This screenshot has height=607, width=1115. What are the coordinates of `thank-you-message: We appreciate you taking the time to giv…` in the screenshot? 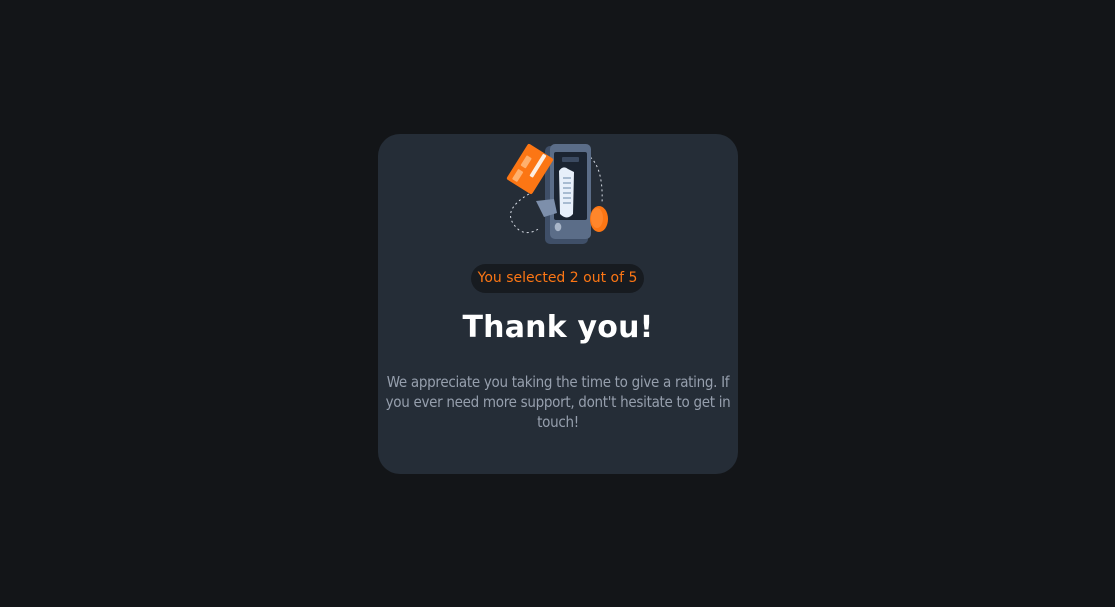 It's located at (558, 402).